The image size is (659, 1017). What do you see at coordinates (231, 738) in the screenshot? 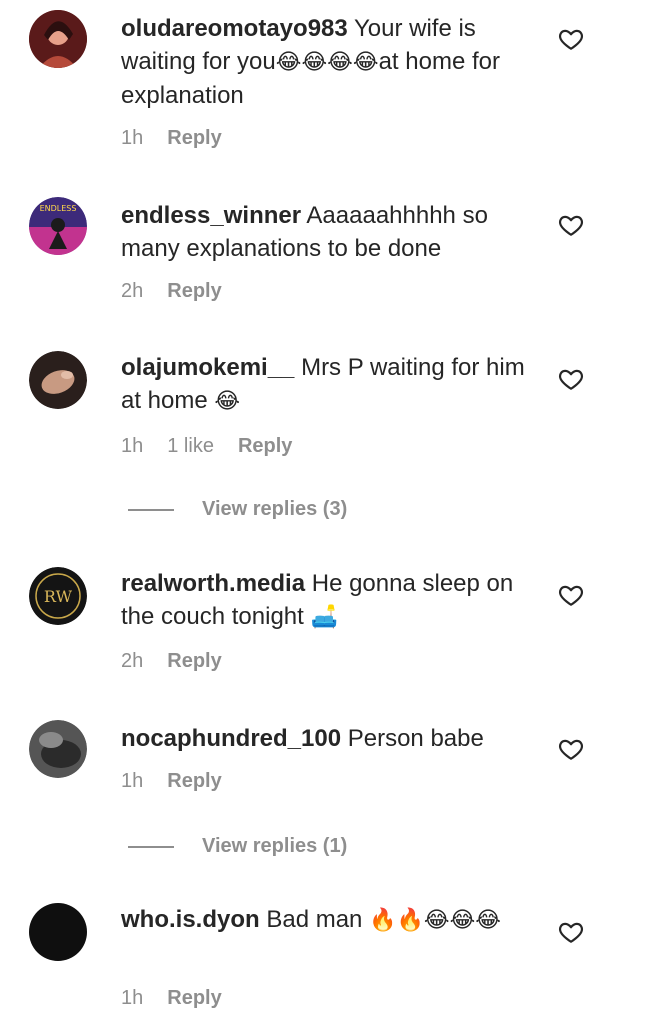
I see `username: nocaphundred_100` at bounding box center [231, 738].